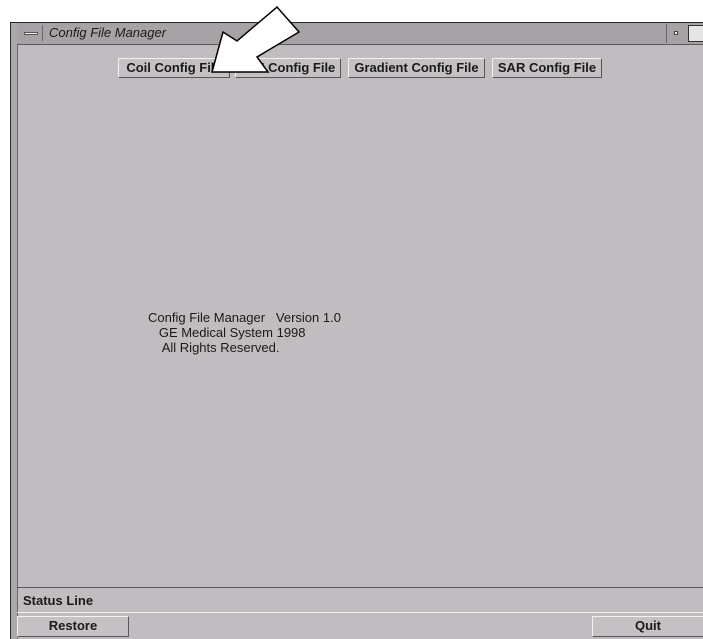  Describe the element at coordinates (695, 33) in the screenshot. I see `maximize-button` at that location.